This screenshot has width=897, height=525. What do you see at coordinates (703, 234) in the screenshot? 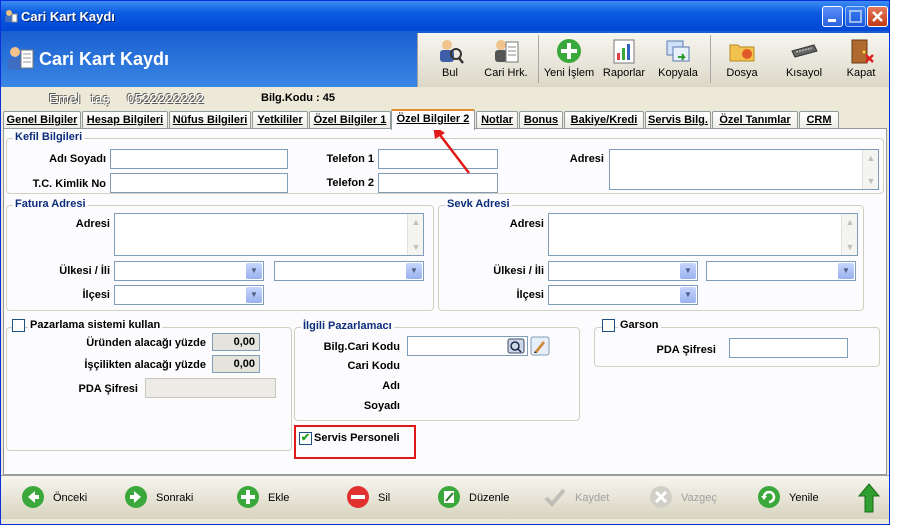
I see `shipping-address-input: ▲ ▼` at bounding box center [703, 234].